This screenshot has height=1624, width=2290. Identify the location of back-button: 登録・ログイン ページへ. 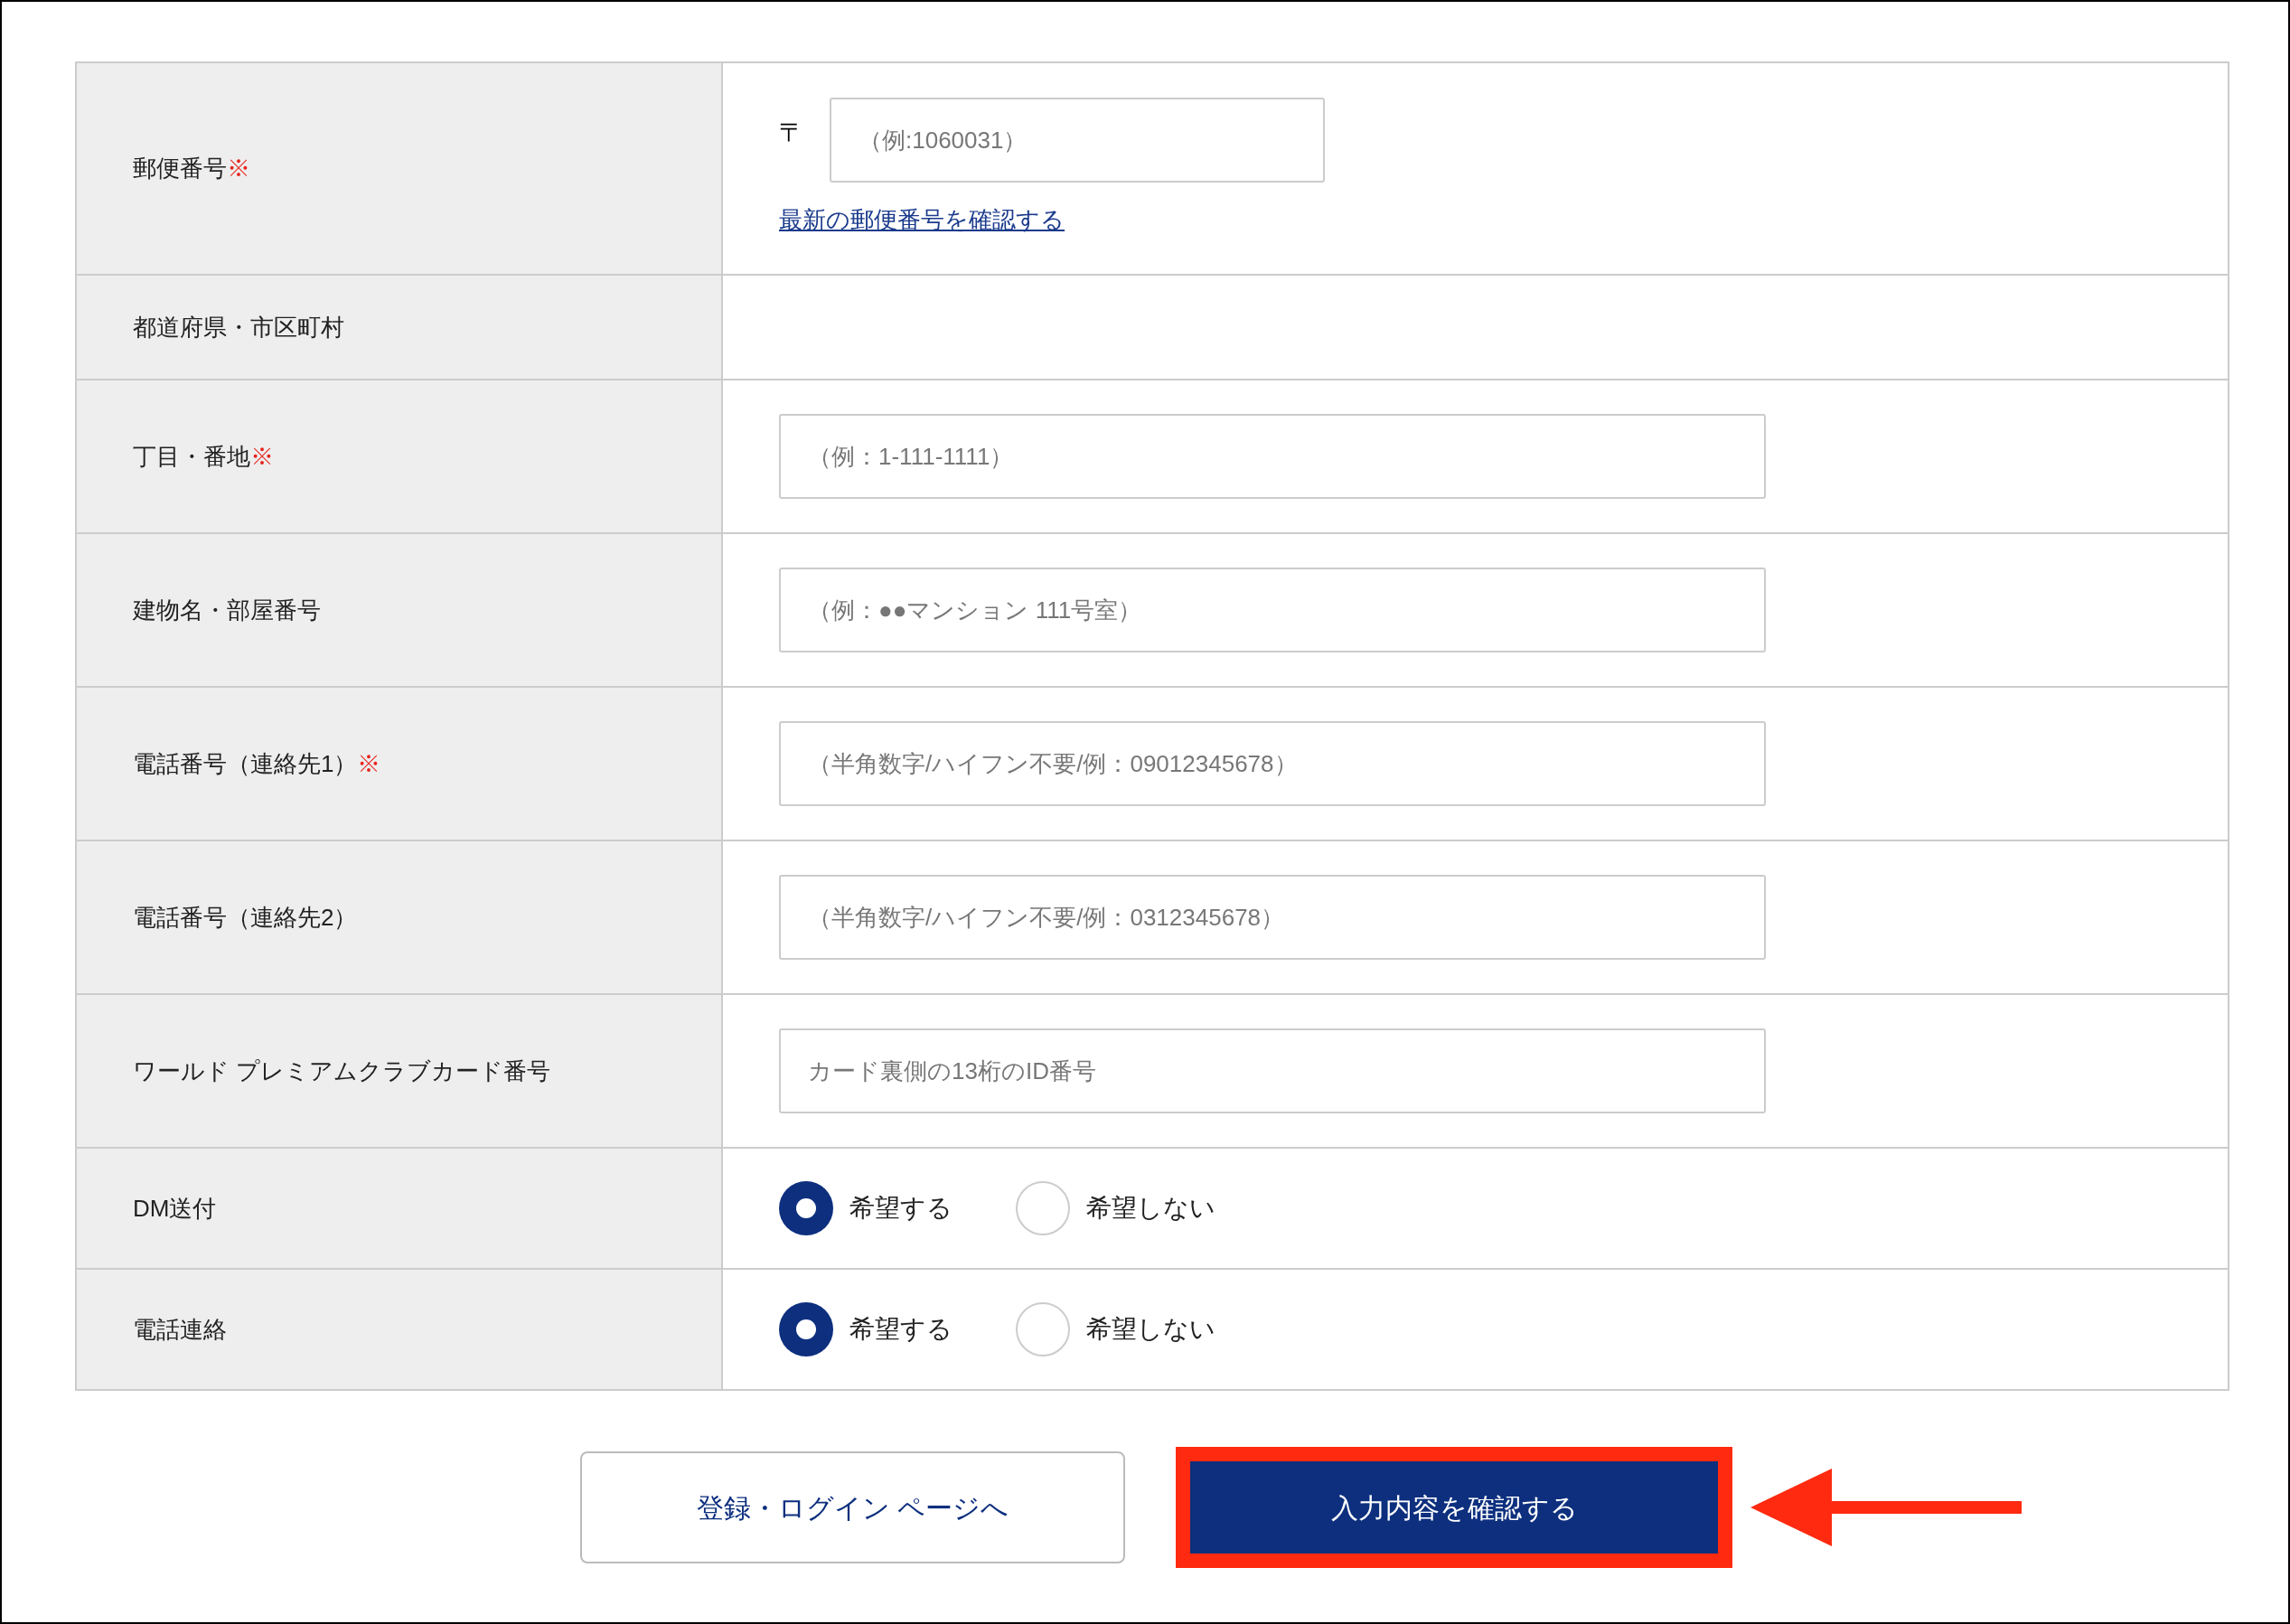
(852, 1507).